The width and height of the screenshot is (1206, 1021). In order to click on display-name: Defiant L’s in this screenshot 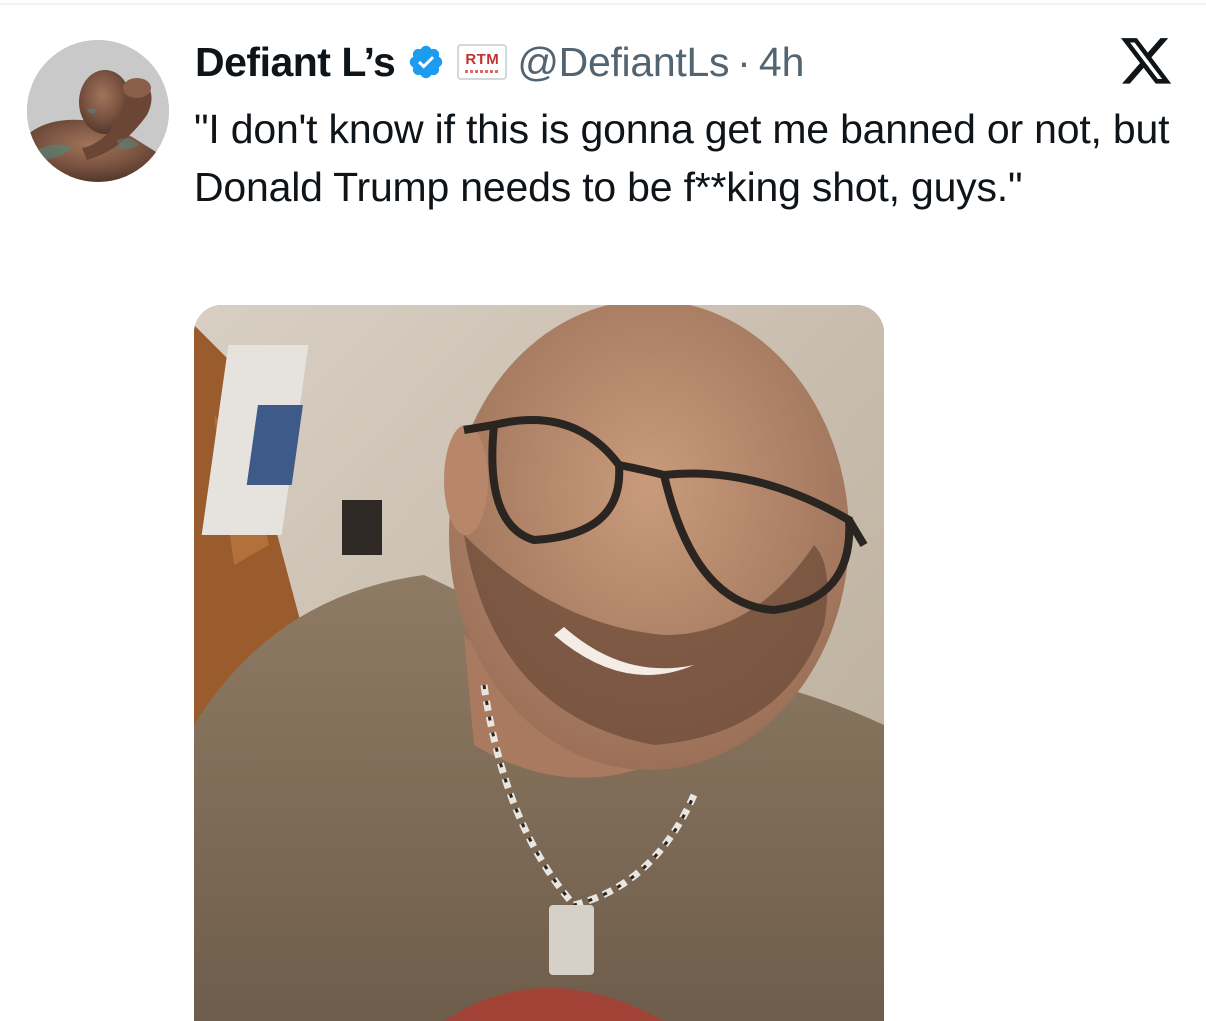, I will do `click(295, 62)`.